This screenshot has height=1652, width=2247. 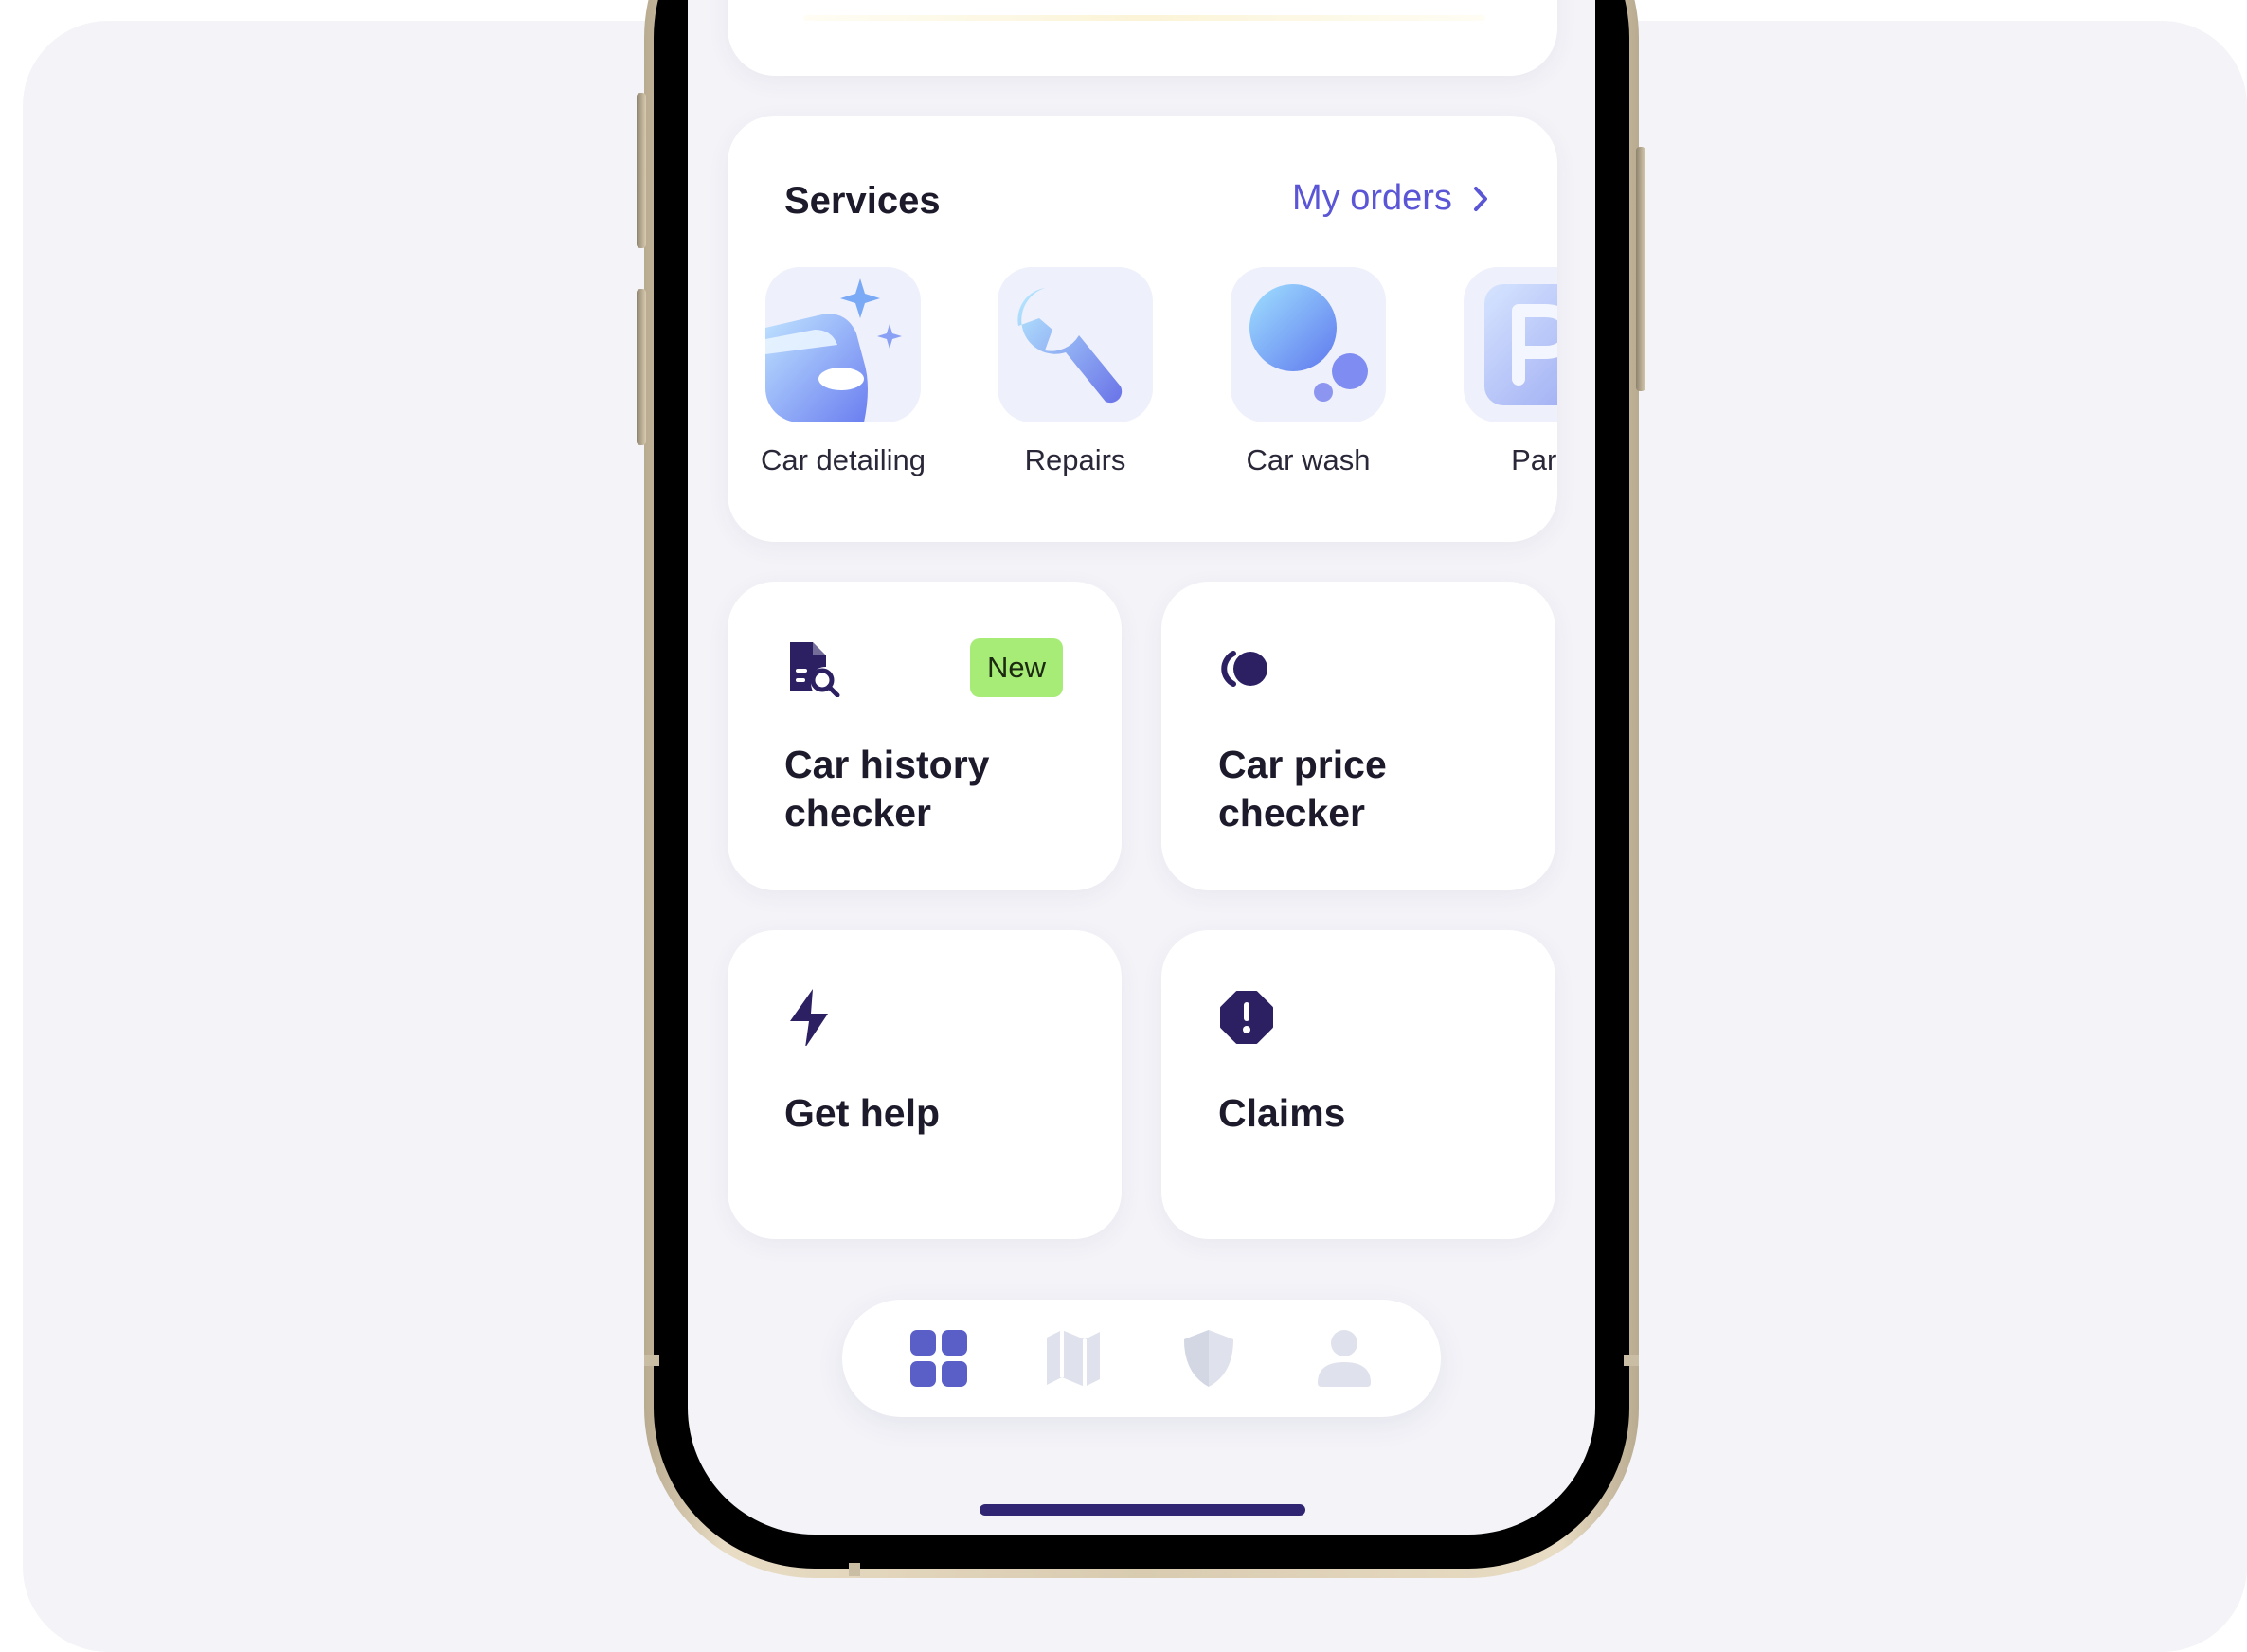 I want to click on user-icon, so click(x=1344, y=1358).